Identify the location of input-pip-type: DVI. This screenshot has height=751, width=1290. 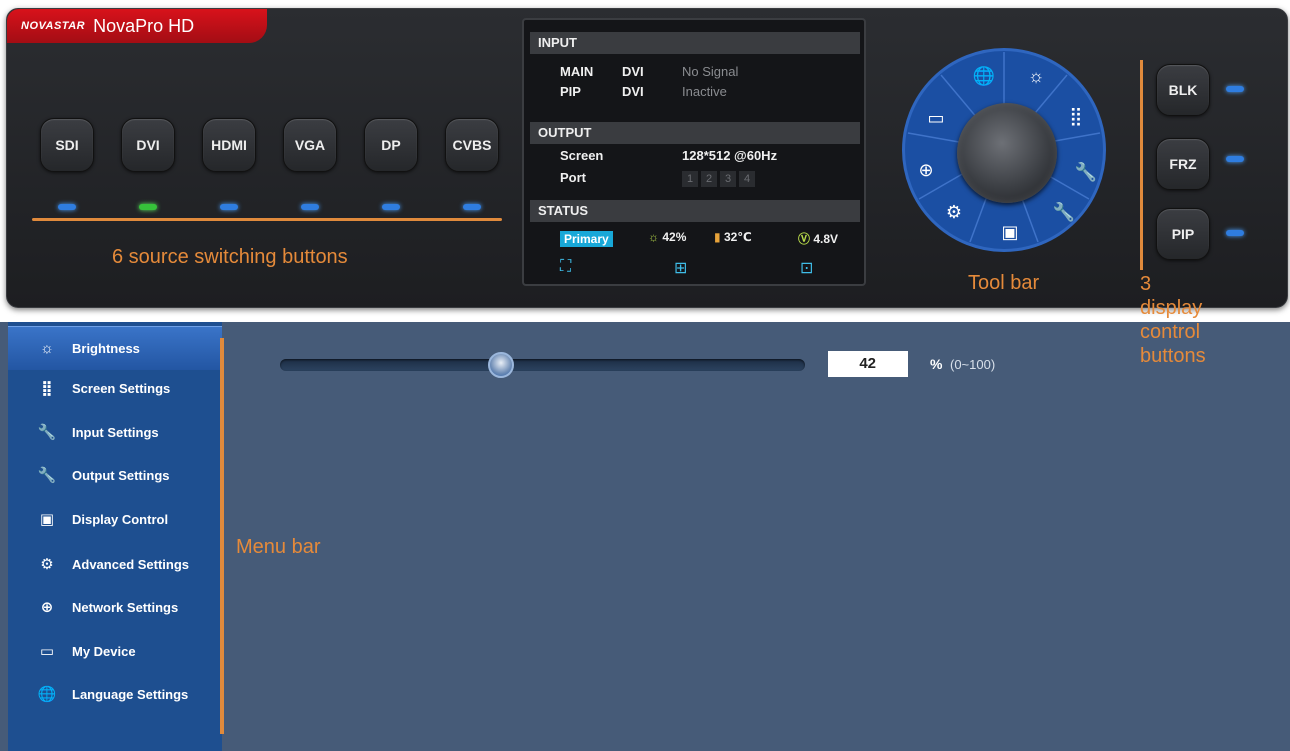
(633, 91).